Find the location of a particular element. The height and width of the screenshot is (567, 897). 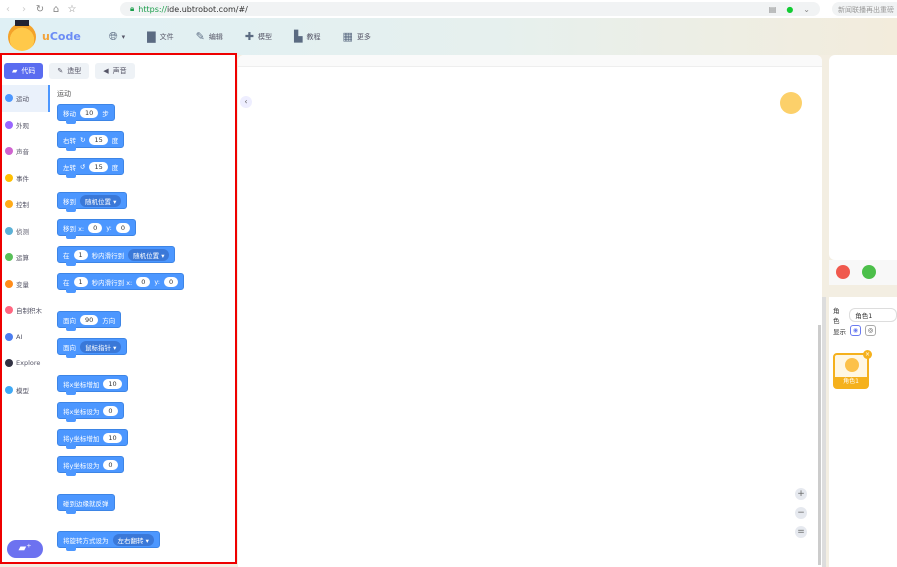

block-goto: 移到 随机位置 ▾ is located at coordinates (92, 202).